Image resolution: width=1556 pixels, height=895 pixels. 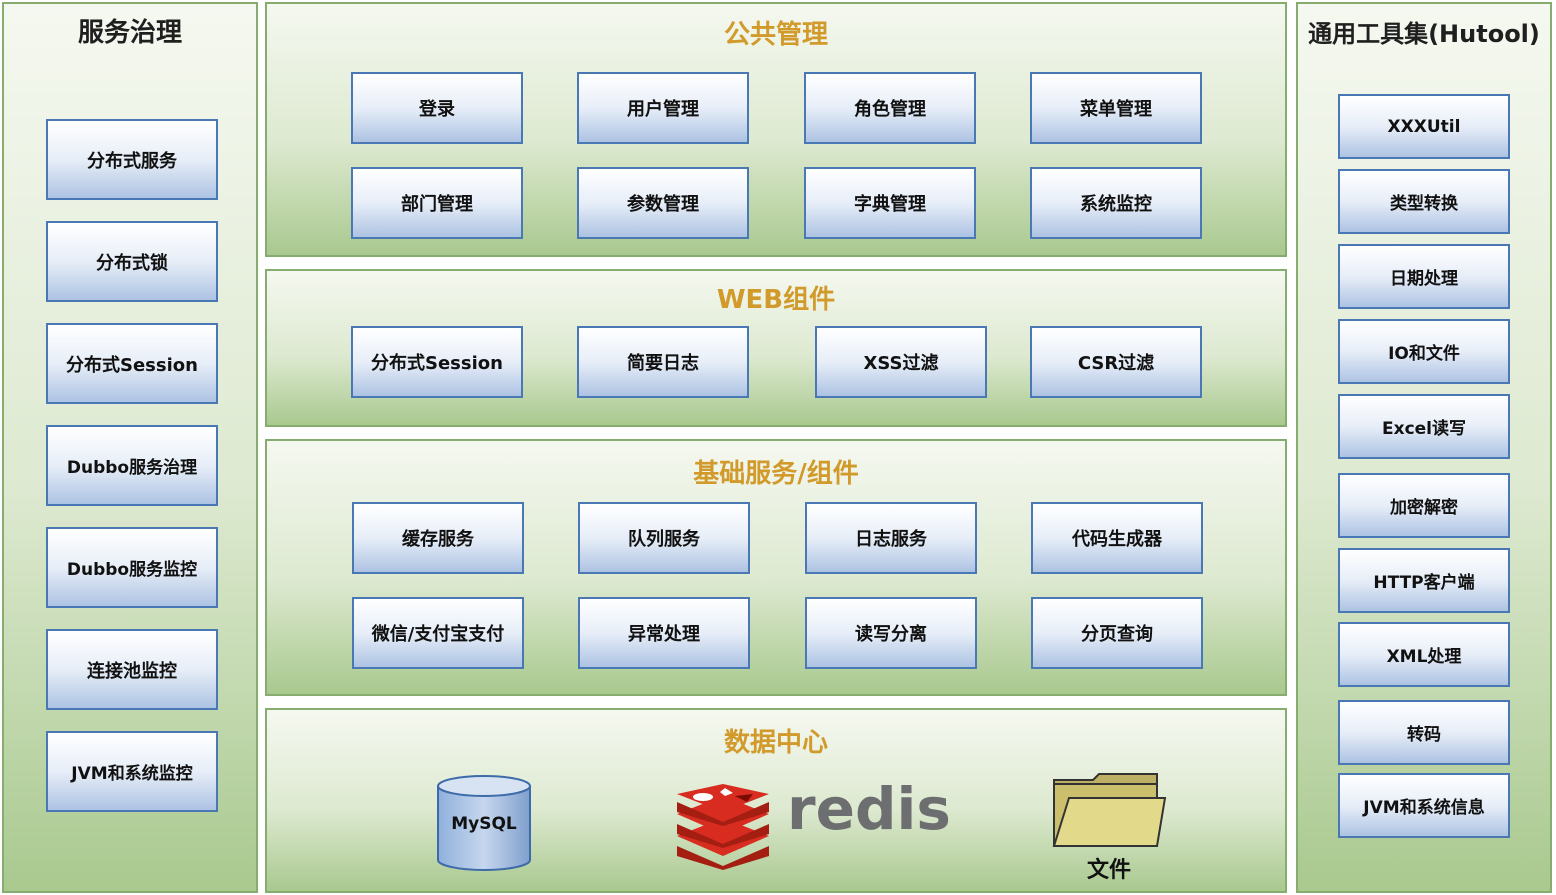 I want to click on type-conversion-box: 类型转换, so click(x=1424, y=201).